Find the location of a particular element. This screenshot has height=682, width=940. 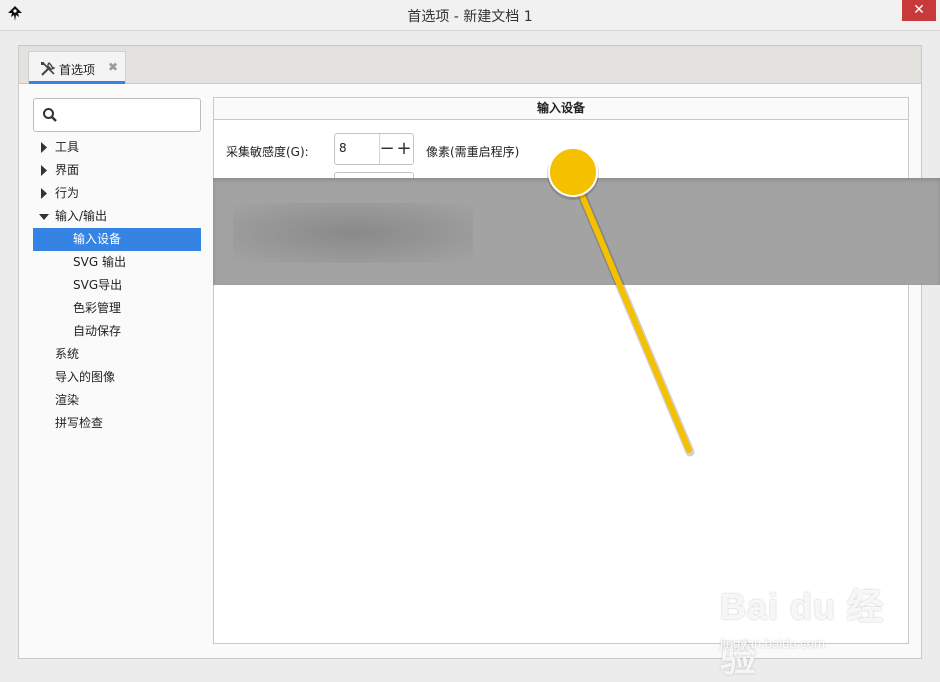

baidu-watermark: Bai du 经验 jingyan.baidu.com is located at coordinates (820, 628).